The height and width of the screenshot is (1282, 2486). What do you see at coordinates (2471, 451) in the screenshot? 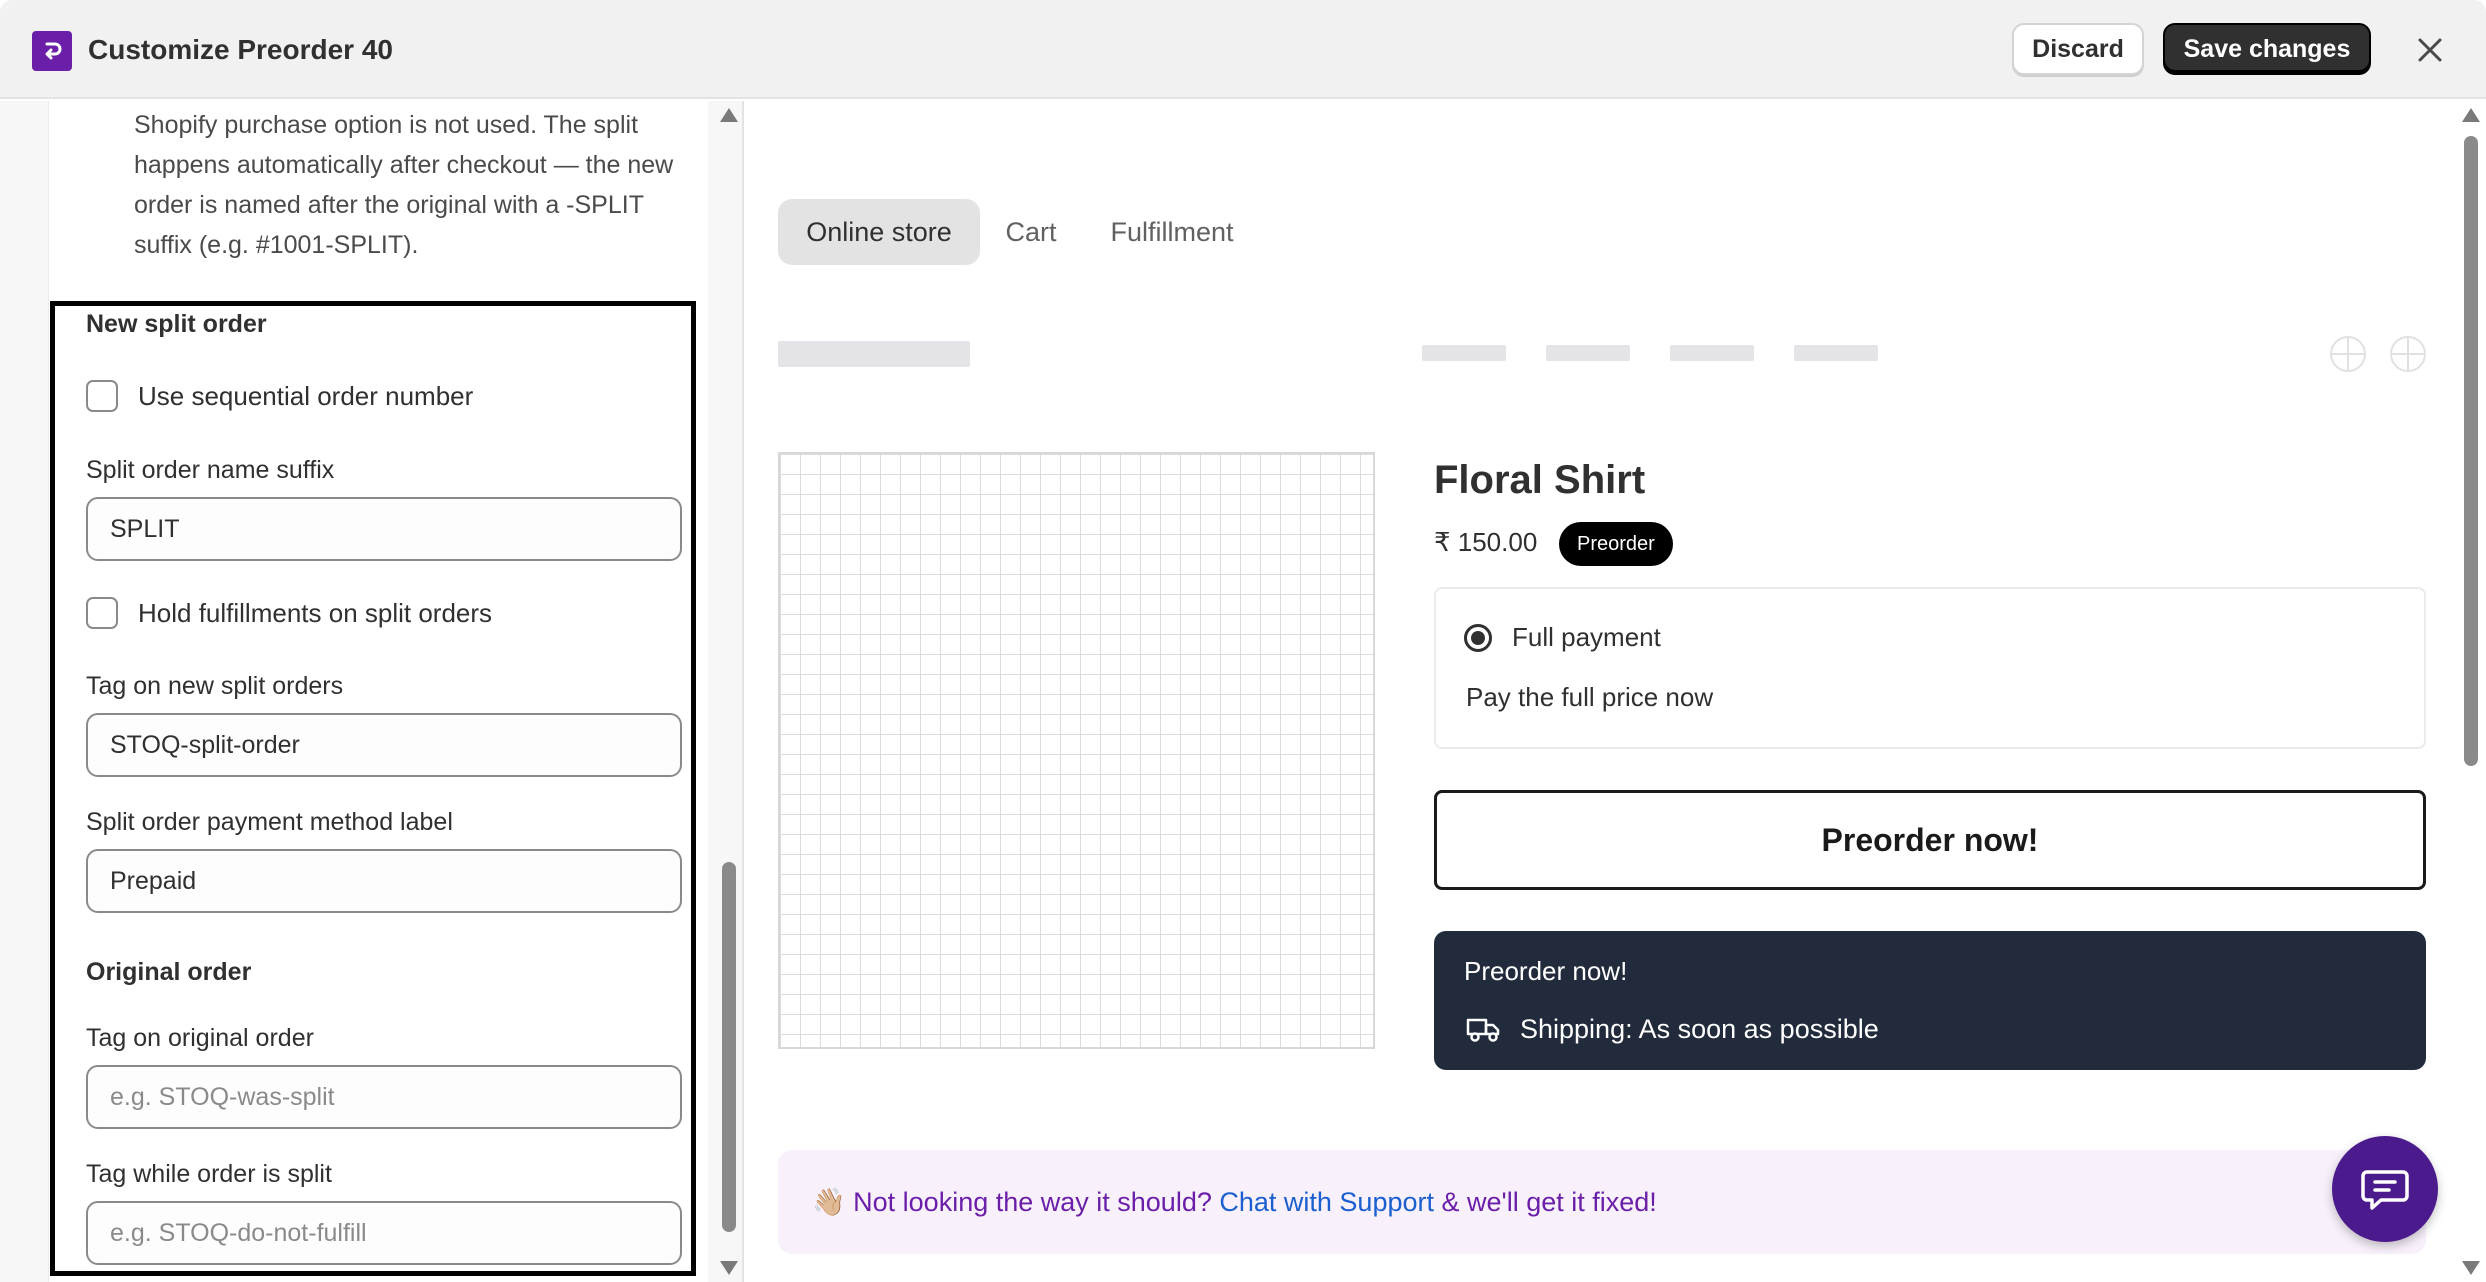
I see `right-scrollbar-thumb` at bounding box center [2471, 451].